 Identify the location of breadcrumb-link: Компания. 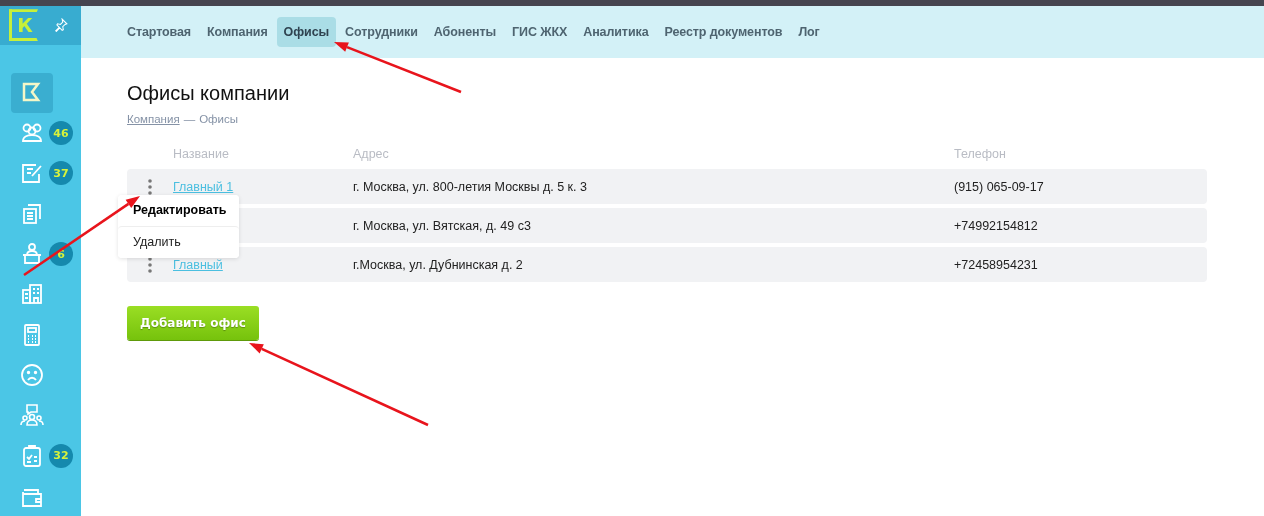
(153, 119).